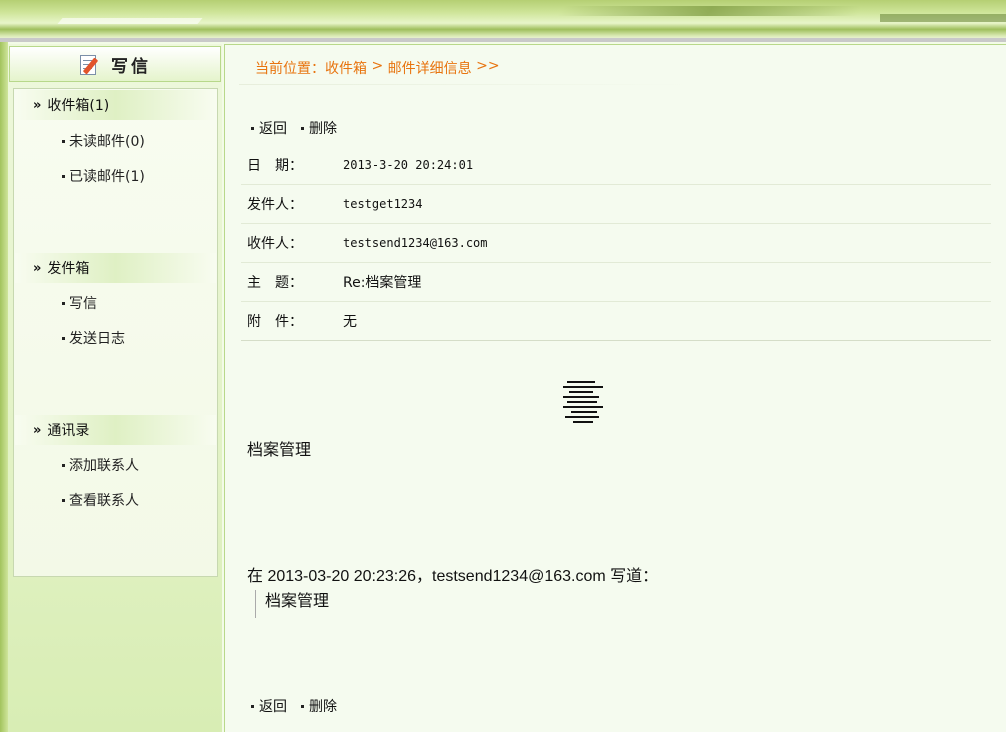  I want to click on breadcrumb-tail: >>, so click(485, 66).